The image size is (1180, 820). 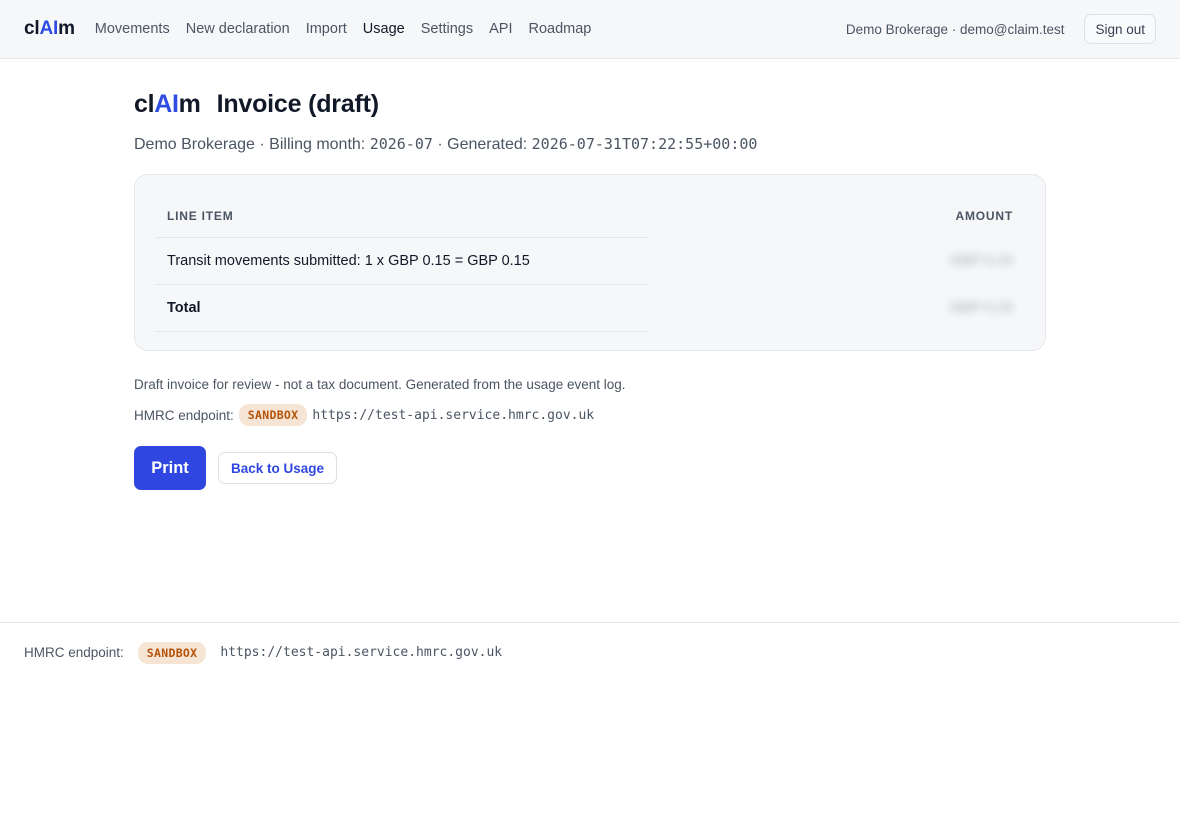 I want to click on endpoint-url: https://test-api.service.hmrc.gov.uk, so click(x=453, y=415).